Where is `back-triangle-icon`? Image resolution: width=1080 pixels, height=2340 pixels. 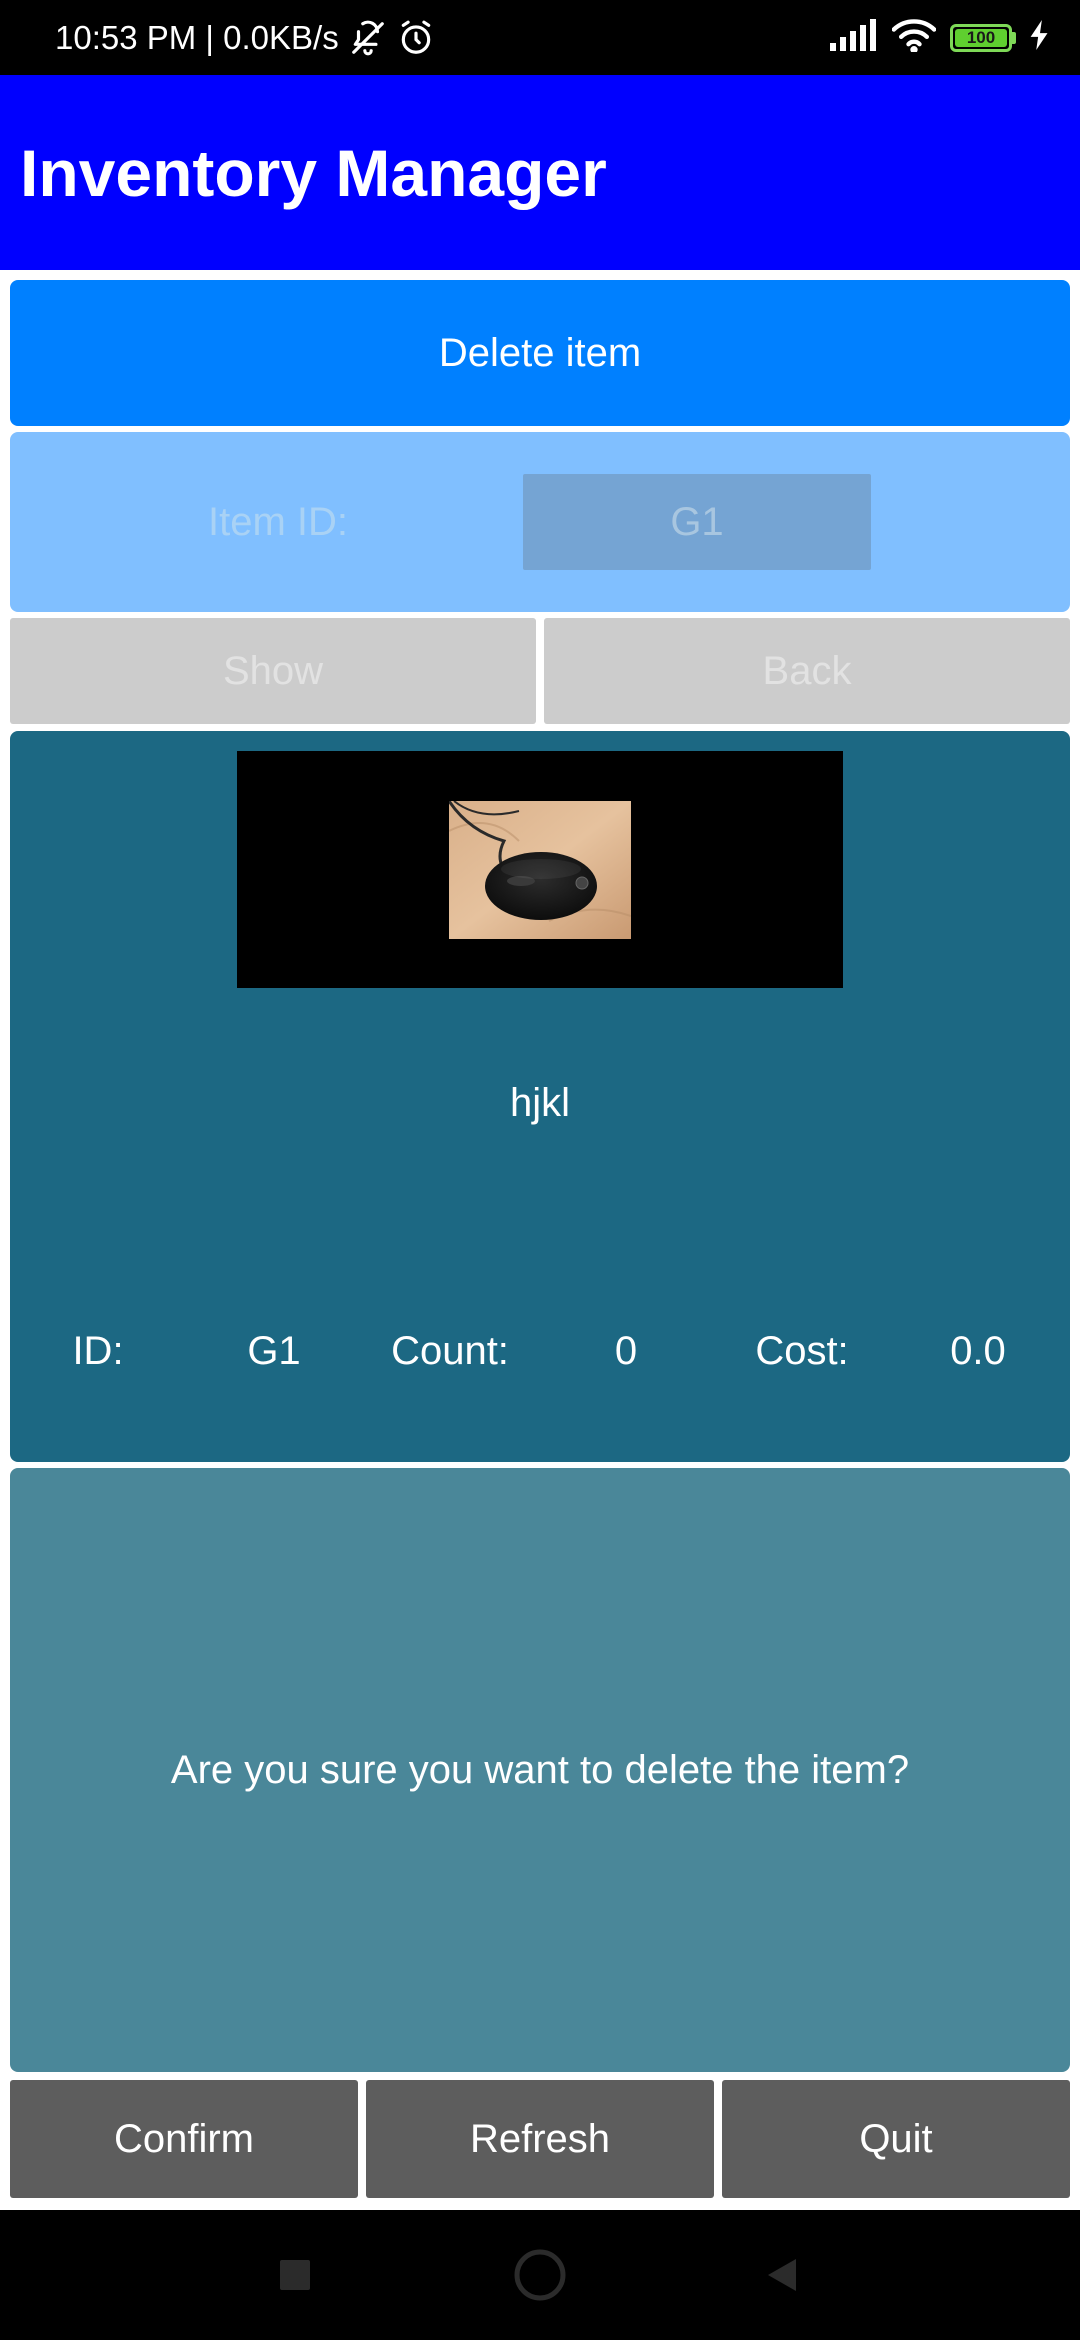
back-triangle-icon is located at coordinates (782, 2275).